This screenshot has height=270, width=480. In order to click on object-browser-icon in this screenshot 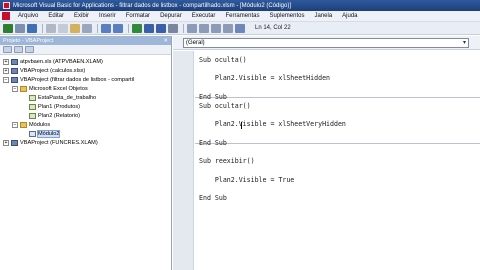, I will do `click(216, 28)`.